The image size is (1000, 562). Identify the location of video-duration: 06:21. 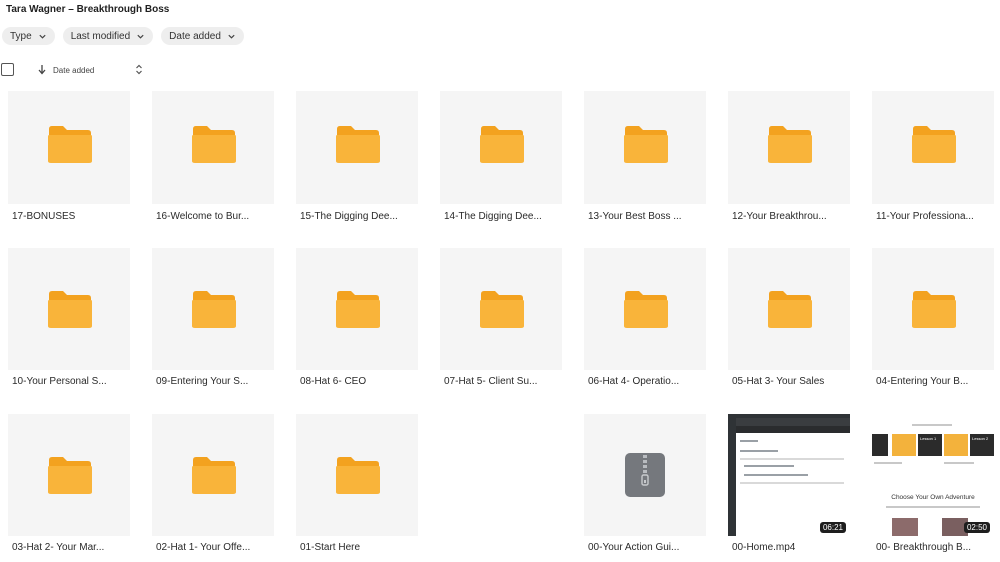
(832, 527).